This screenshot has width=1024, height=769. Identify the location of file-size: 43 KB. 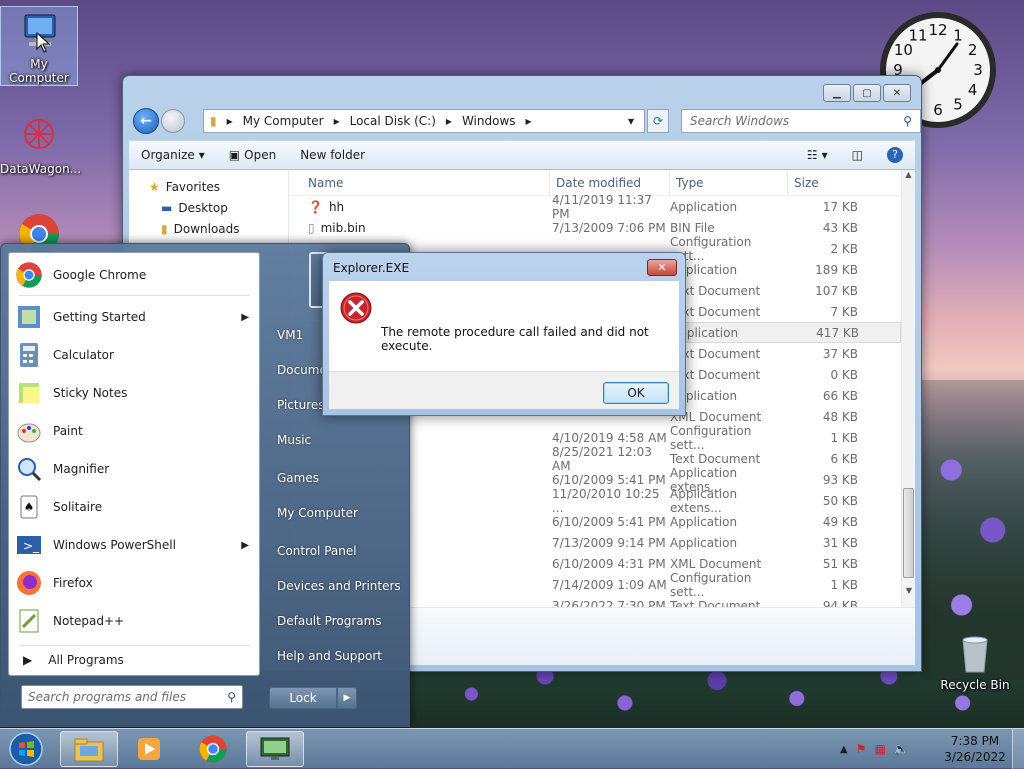
(840, 227).